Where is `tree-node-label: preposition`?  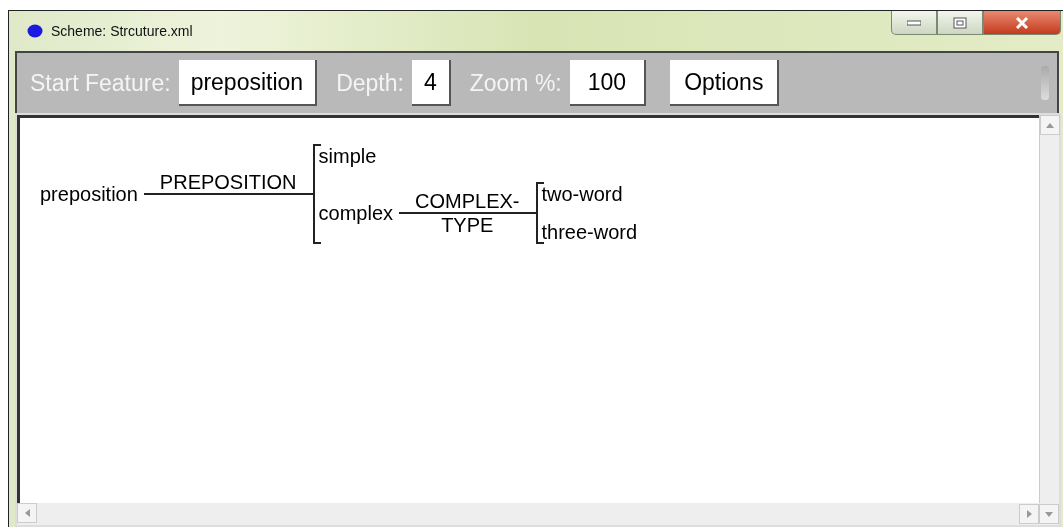
tree-node-label: preposition is located at coordinates (89, 194).